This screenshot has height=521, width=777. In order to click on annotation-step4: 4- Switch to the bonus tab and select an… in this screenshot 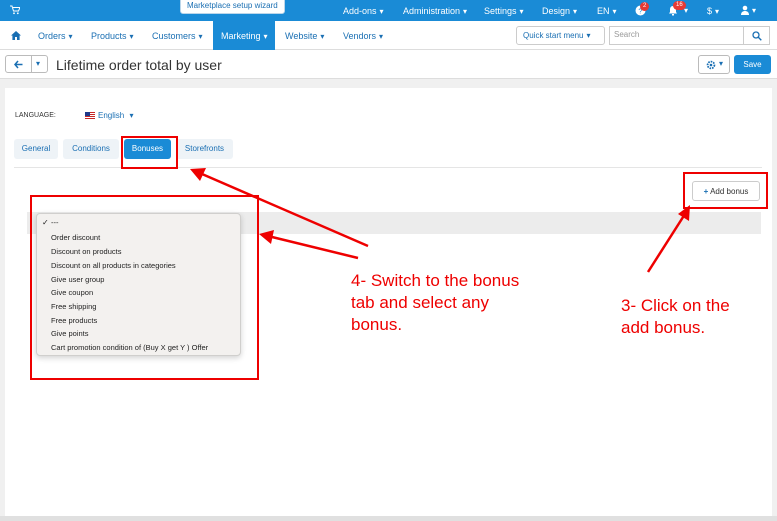, I will do `click(435, 302)`.